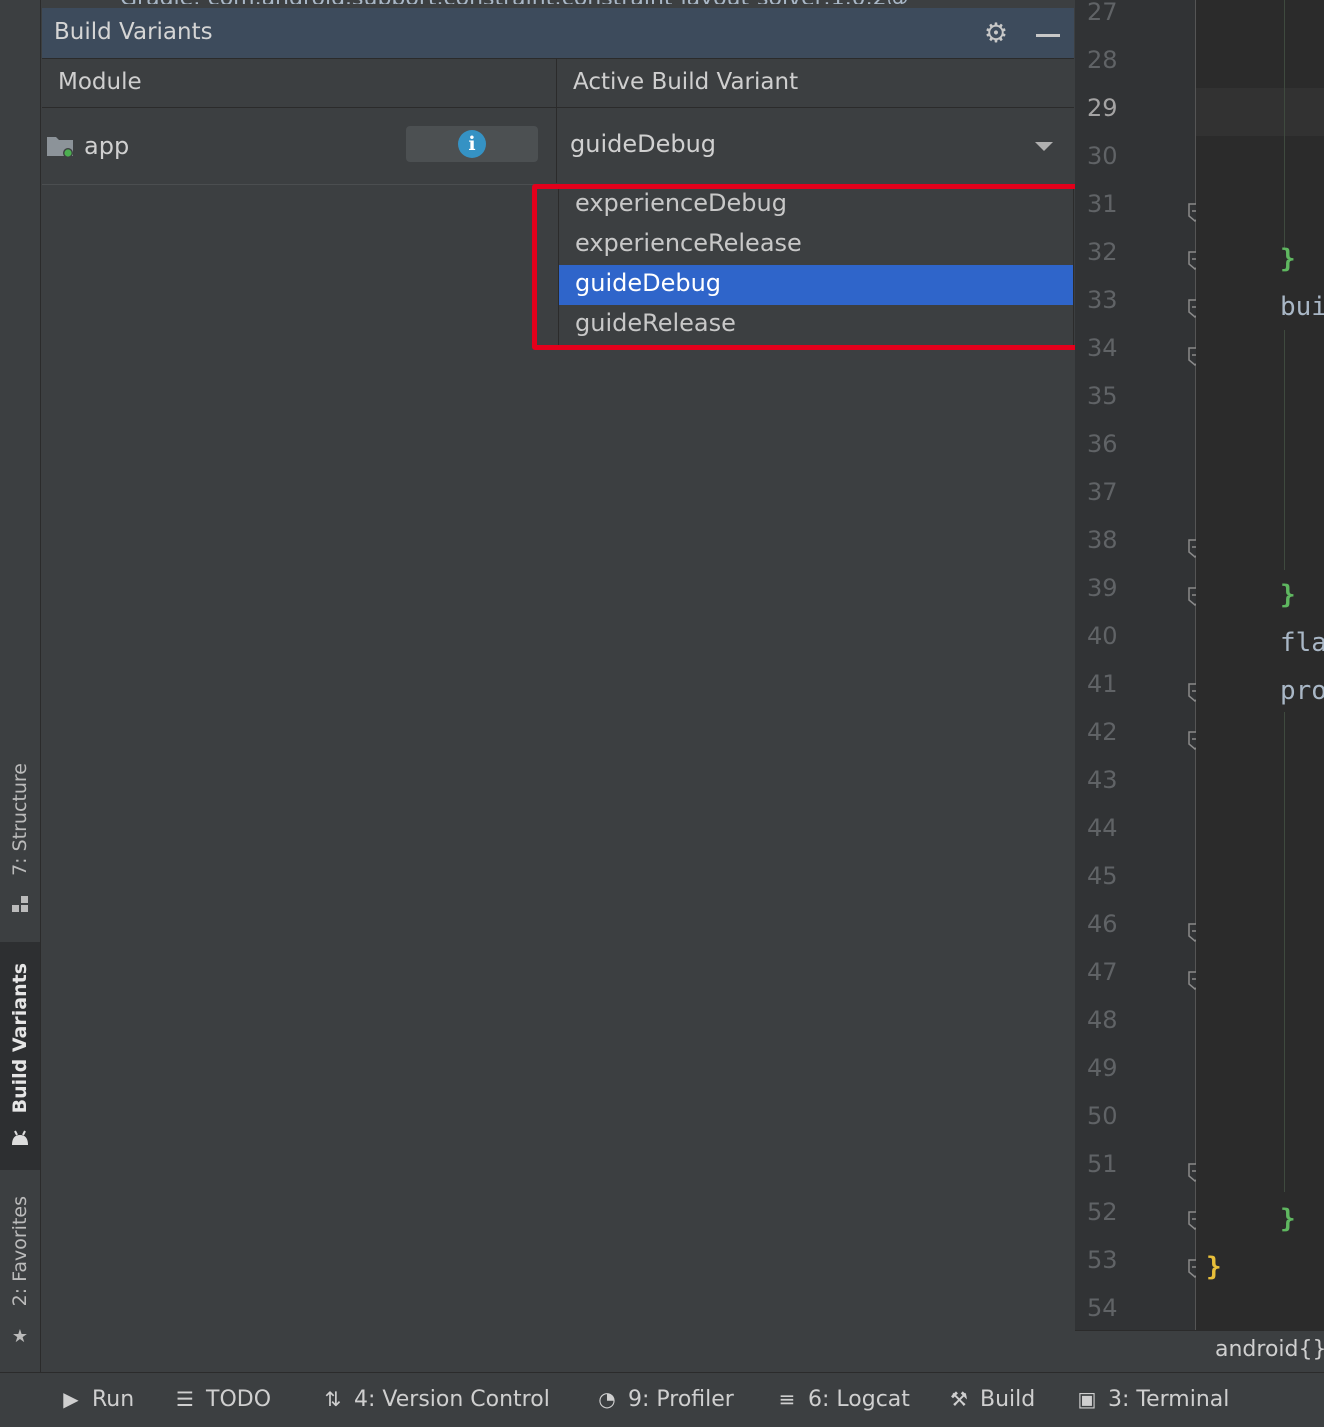  I want to click on tool-todo-label: TODO, so click(239, 1399).